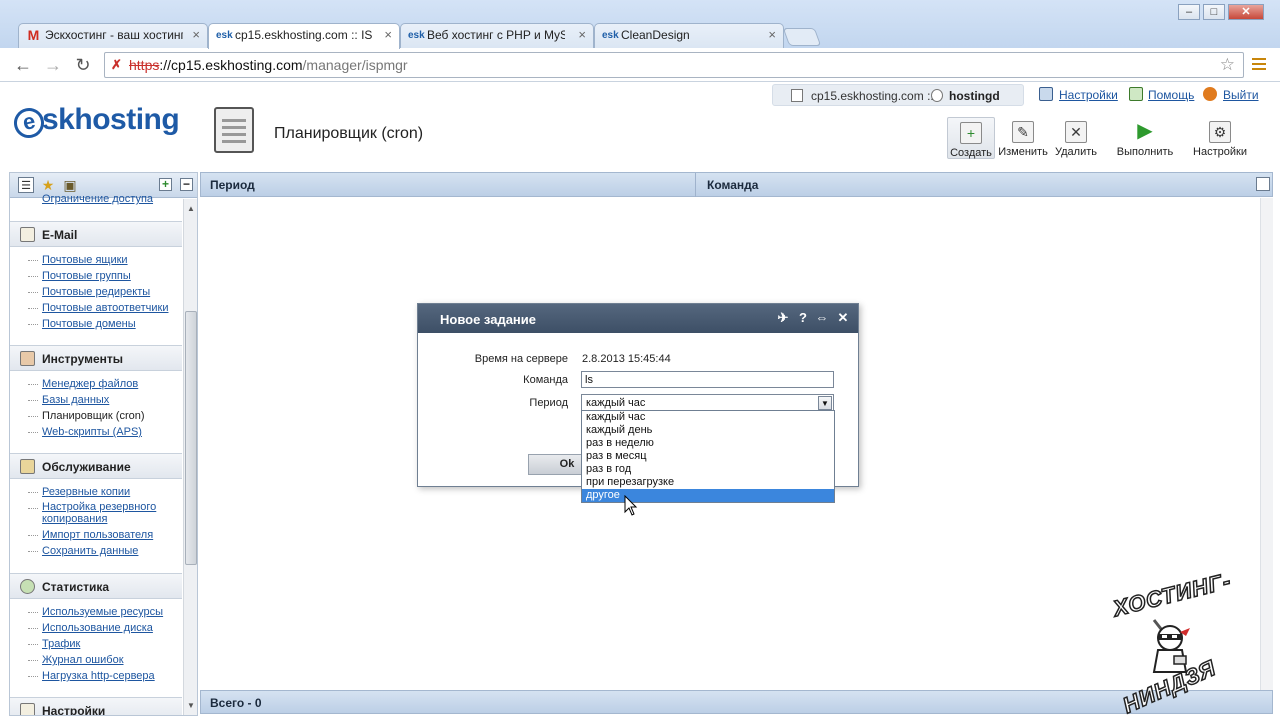 The height and width of the screenshot is (720, 1280). I want to click on period-option-monthly: раз в месяц, so click(708, 456).